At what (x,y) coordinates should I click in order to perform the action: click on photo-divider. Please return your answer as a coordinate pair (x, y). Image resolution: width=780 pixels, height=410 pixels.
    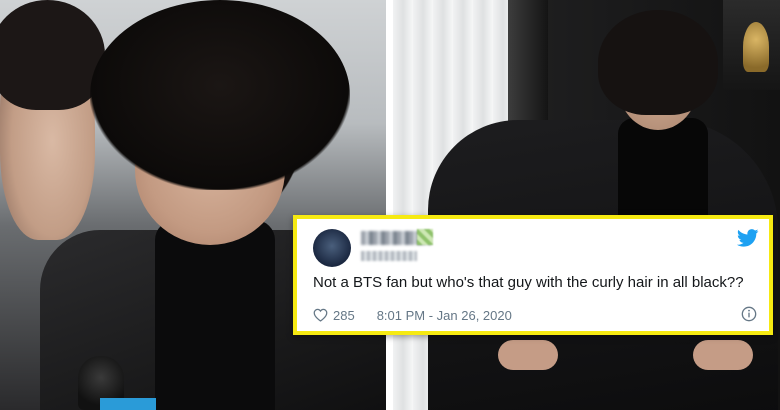
    Looking at the image, I should click on (389, 205).